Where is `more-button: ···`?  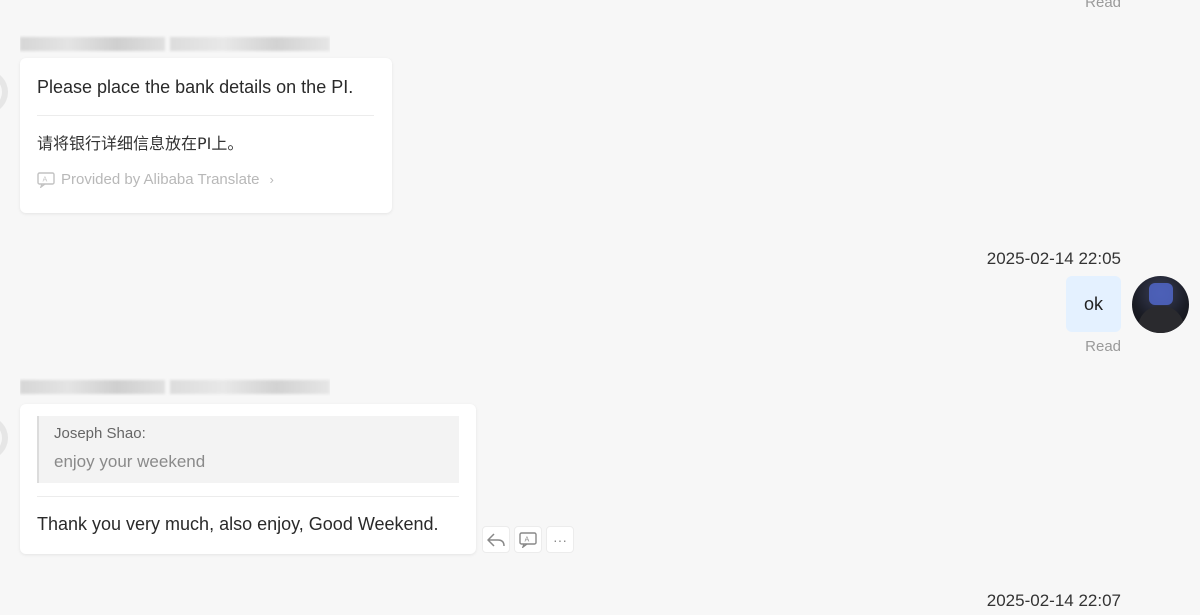
more-button: ··· is located at coordinates (560, 539).